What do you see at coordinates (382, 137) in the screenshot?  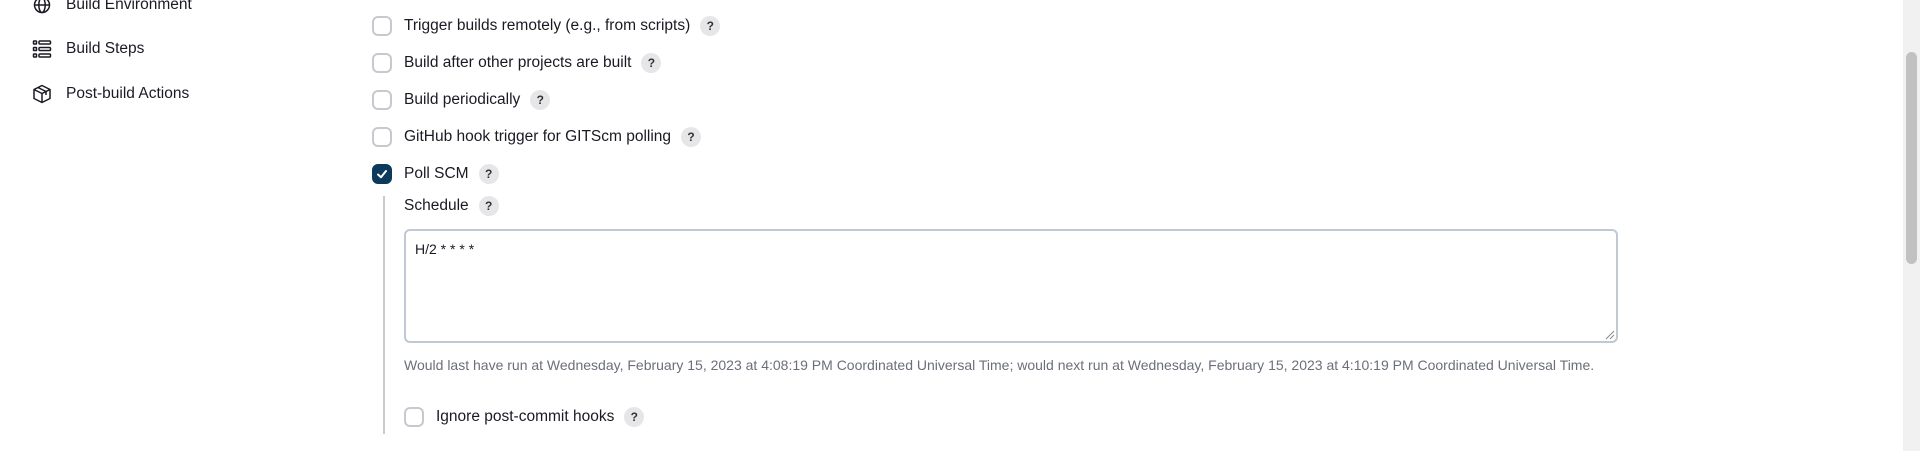 I see `github-hook-checkbox` at bounding box center [382, 137].